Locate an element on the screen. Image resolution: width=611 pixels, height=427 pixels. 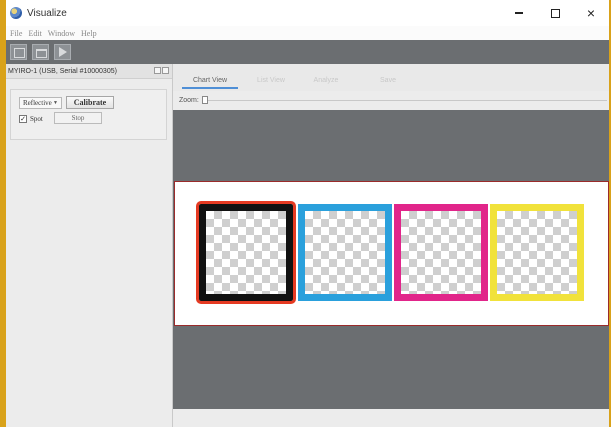
close-button: × is located at coordinates (591, 13).